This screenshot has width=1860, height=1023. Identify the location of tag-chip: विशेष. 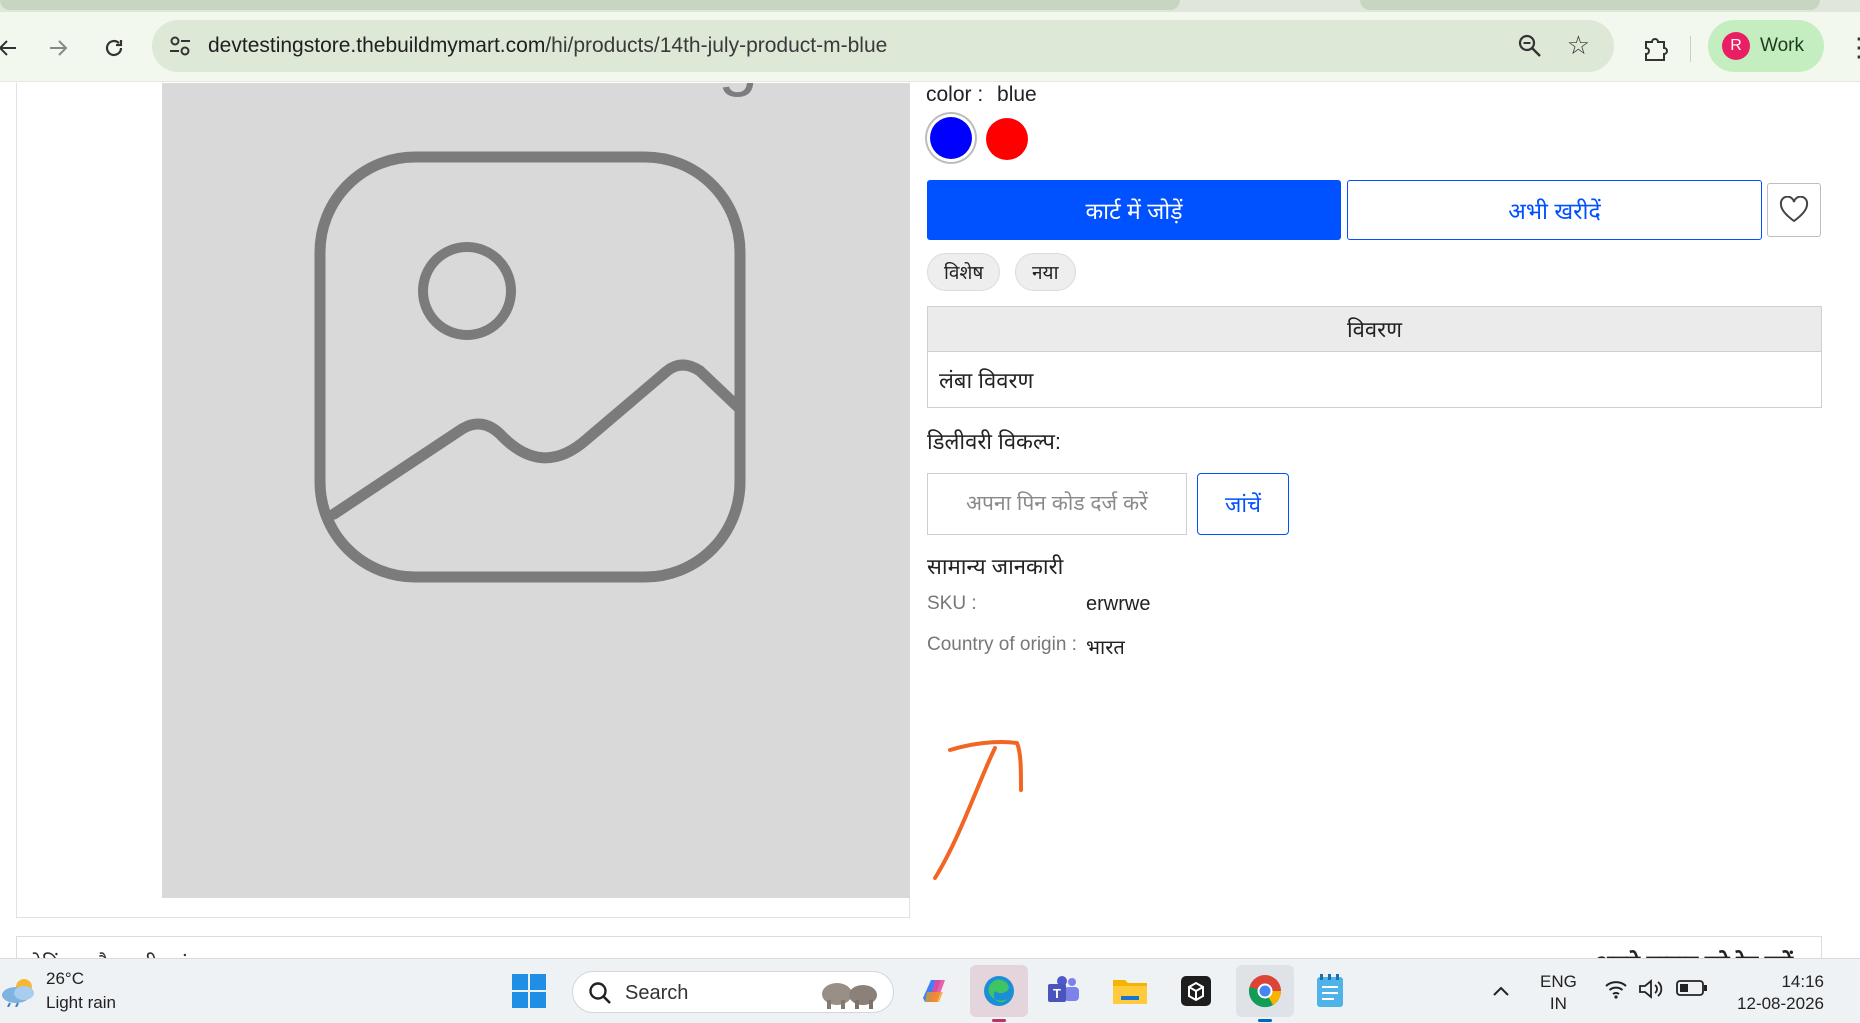
(964, 272).